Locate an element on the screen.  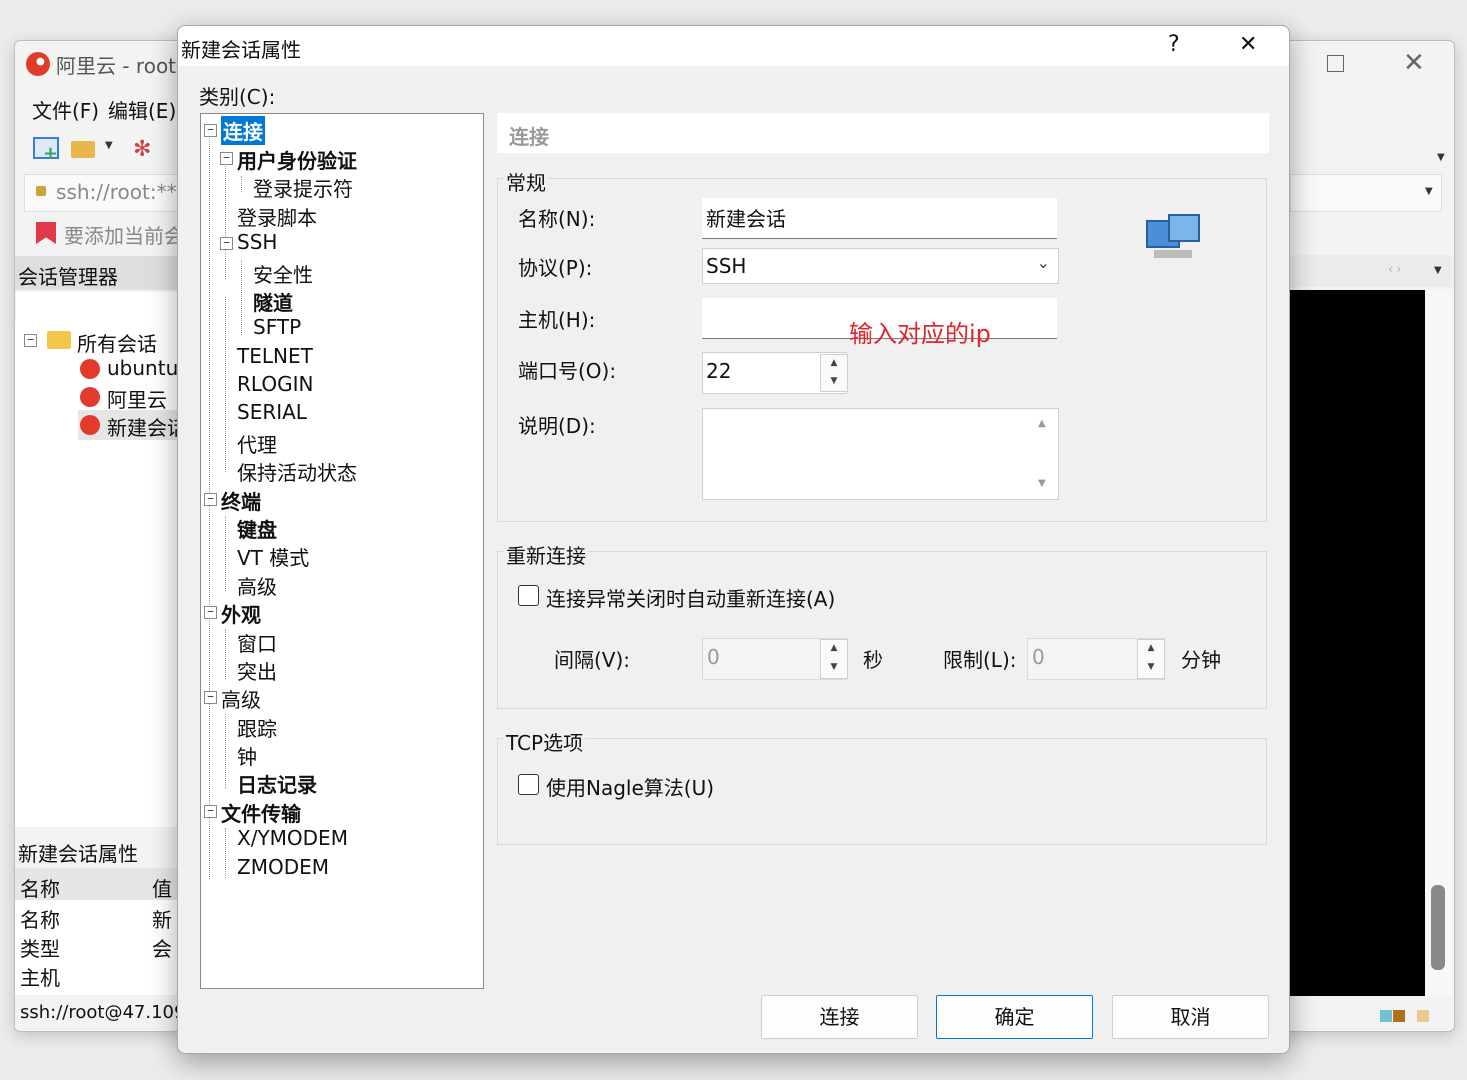
tree-item-connection: 连接 is located at coordinates (243, 130).